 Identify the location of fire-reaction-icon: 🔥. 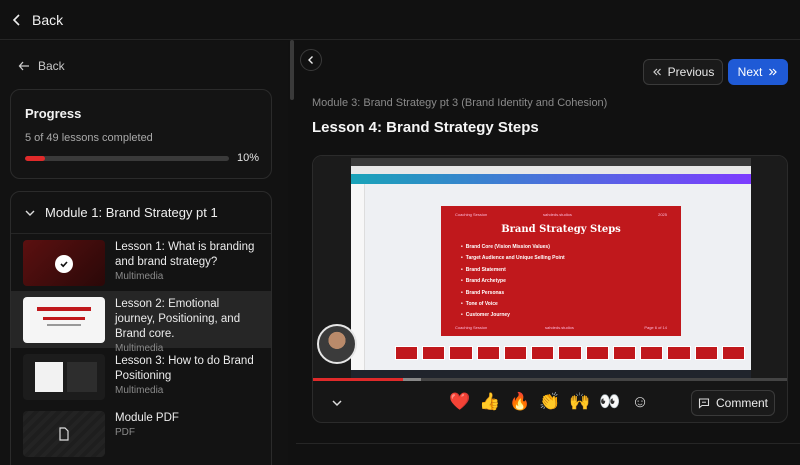
(520, 402).